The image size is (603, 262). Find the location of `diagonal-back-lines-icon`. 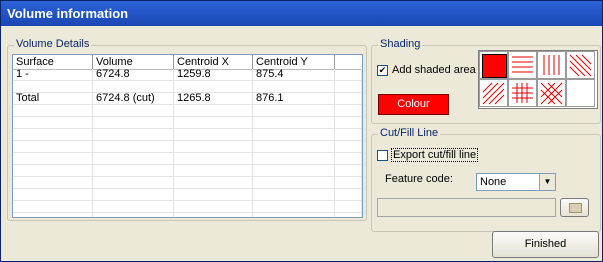

diagonal-back-lines-icon is located at coordinates (580, 65).